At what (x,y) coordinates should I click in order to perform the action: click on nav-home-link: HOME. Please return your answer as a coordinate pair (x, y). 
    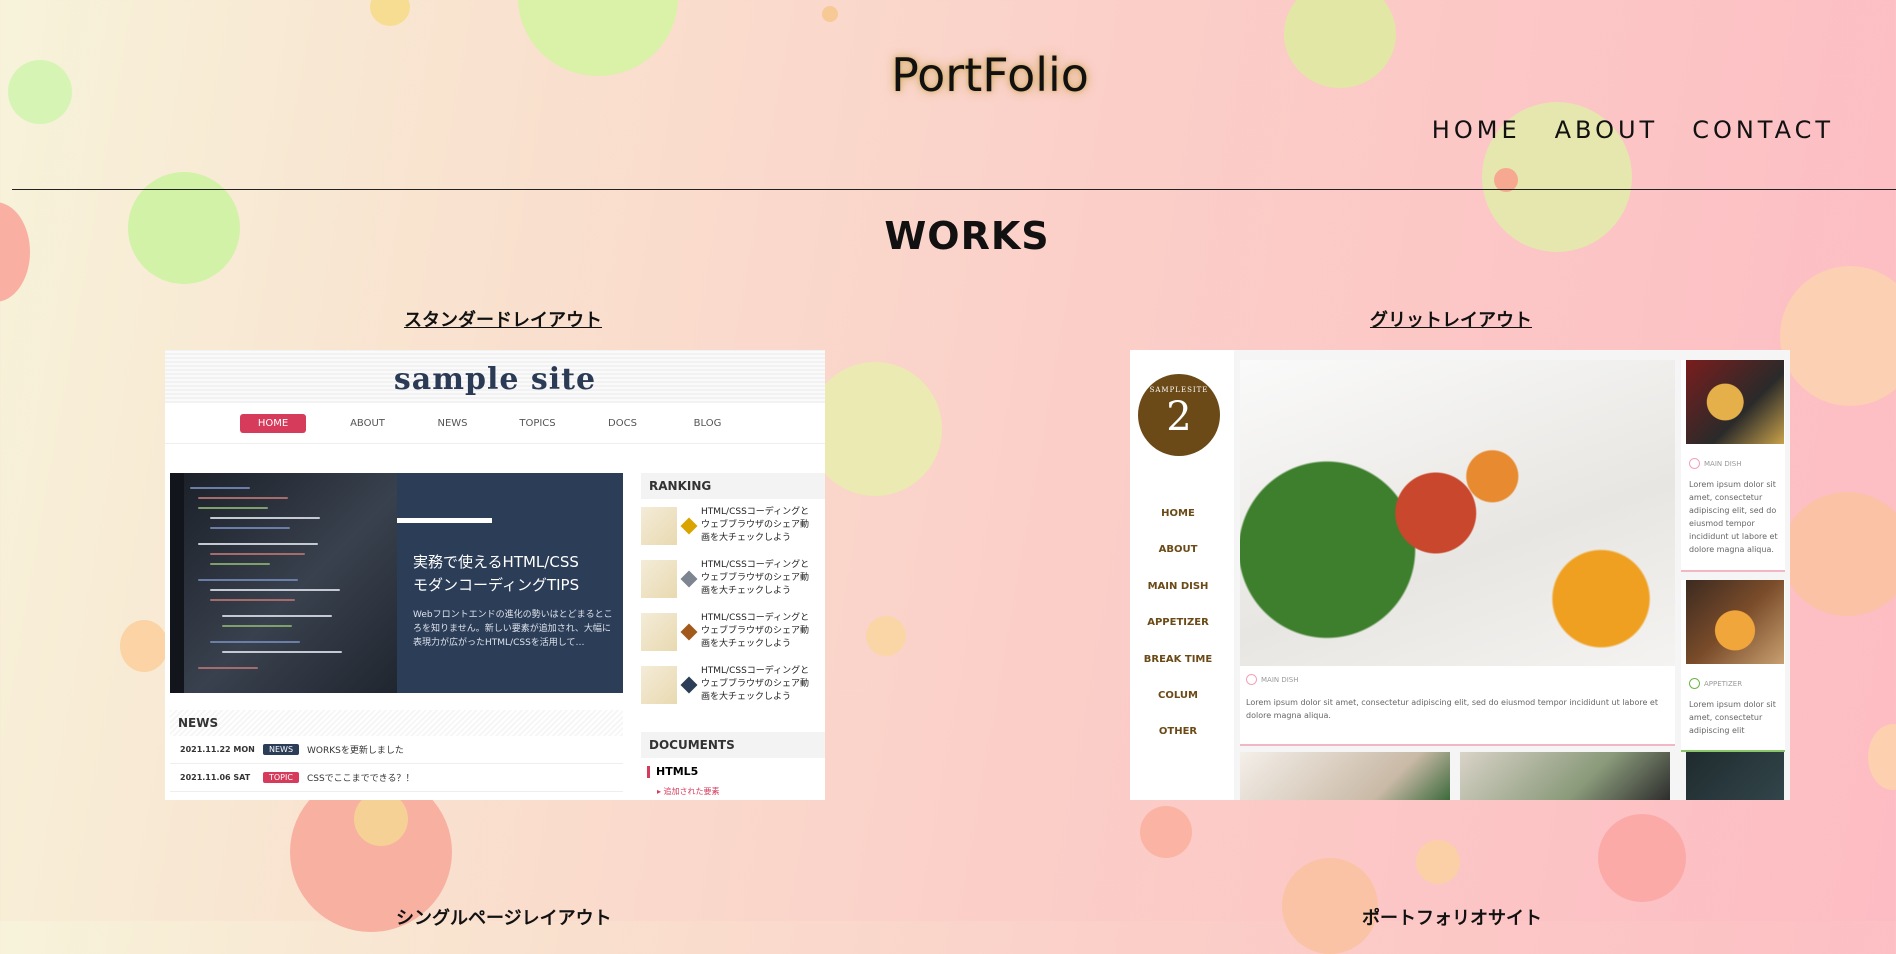
    Looking at the image, I should click on (1476, 130).